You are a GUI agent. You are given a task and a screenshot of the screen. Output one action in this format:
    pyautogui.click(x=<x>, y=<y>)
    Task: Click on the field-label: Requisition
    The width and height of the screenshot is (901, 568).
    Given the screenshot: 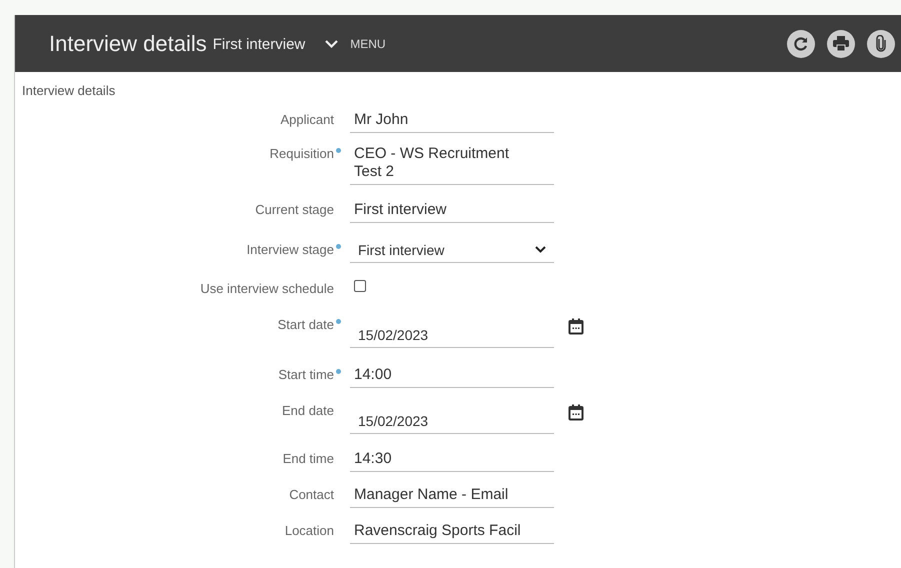 What is the action you would take?
    pyautogui.click(x=302, y=153)
    